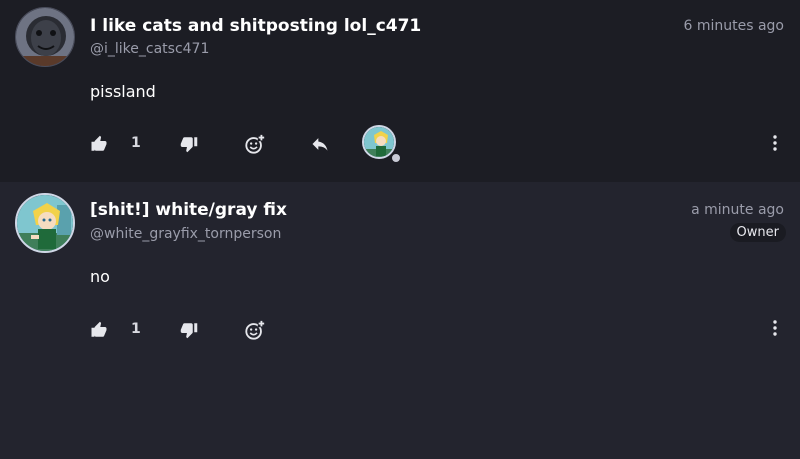 The width and height of the screenshot is (800, 459). I want to click on status-indicator, so click(396, 158).